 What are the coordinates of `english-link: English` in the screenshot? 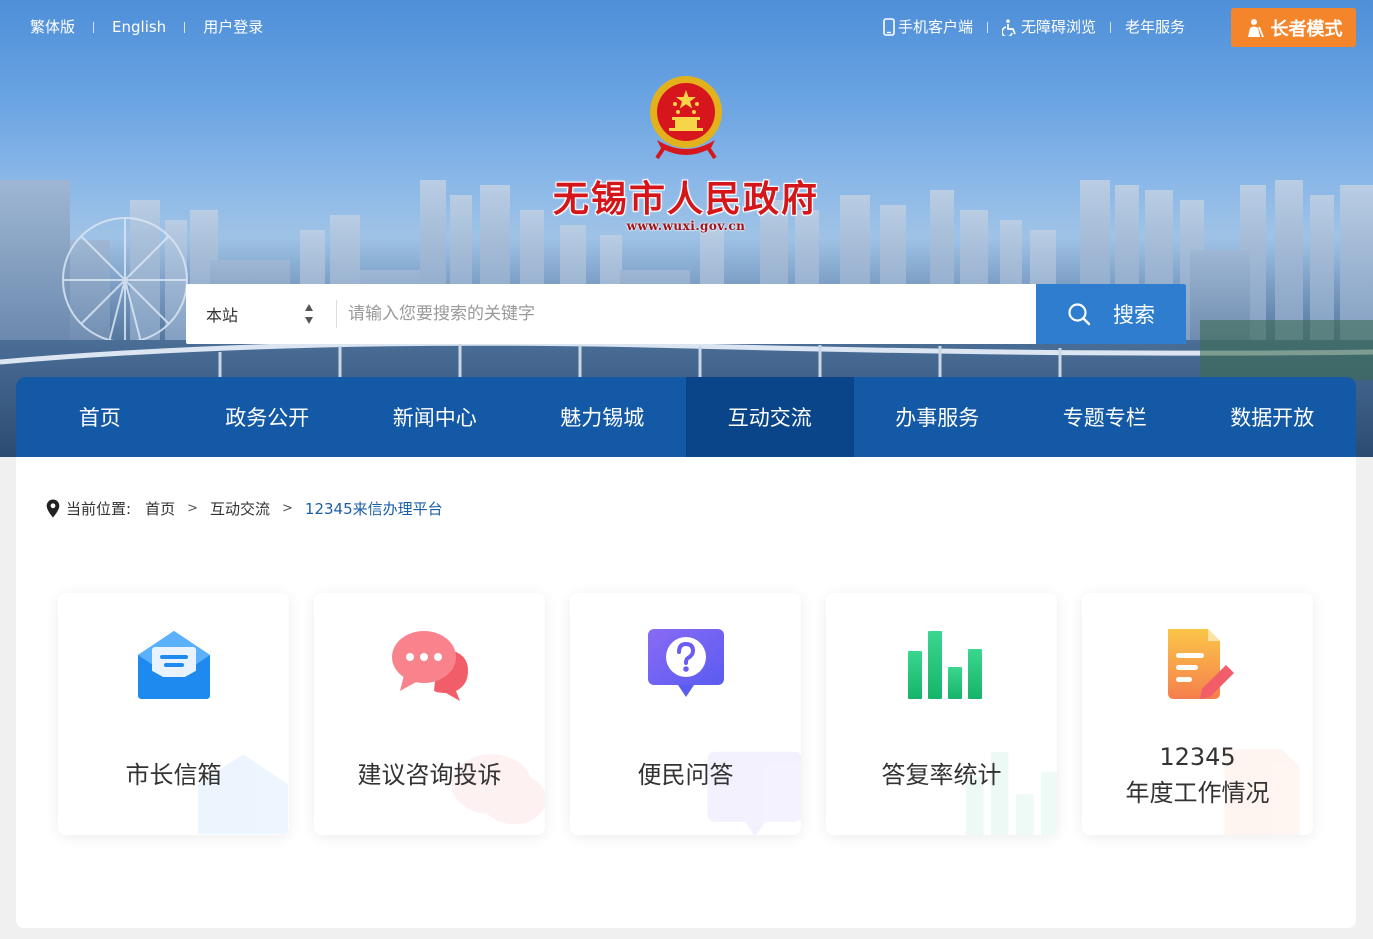 It's located at (139, 27).